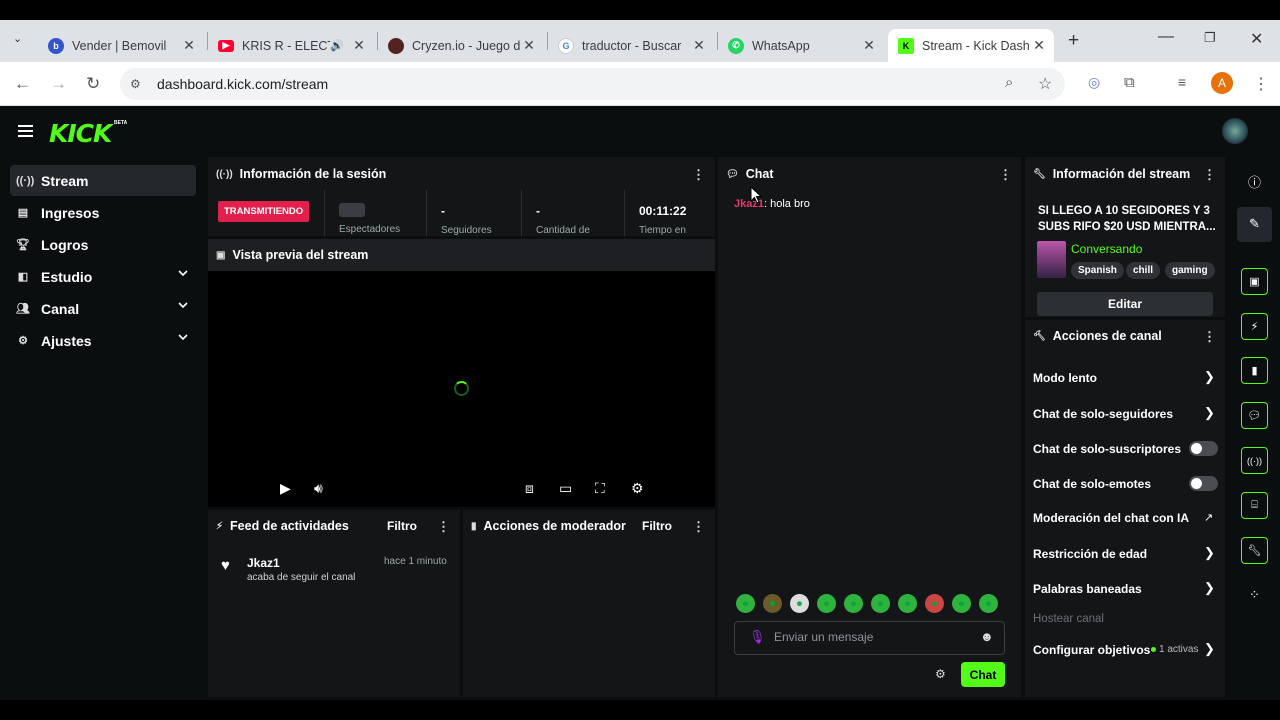 Image resolution: width=1280 pixels, height=720 pixels. Describe the element at coordinates (657, 526) in the screenshot. I see `mod-filter-button: Filtro` at that location.